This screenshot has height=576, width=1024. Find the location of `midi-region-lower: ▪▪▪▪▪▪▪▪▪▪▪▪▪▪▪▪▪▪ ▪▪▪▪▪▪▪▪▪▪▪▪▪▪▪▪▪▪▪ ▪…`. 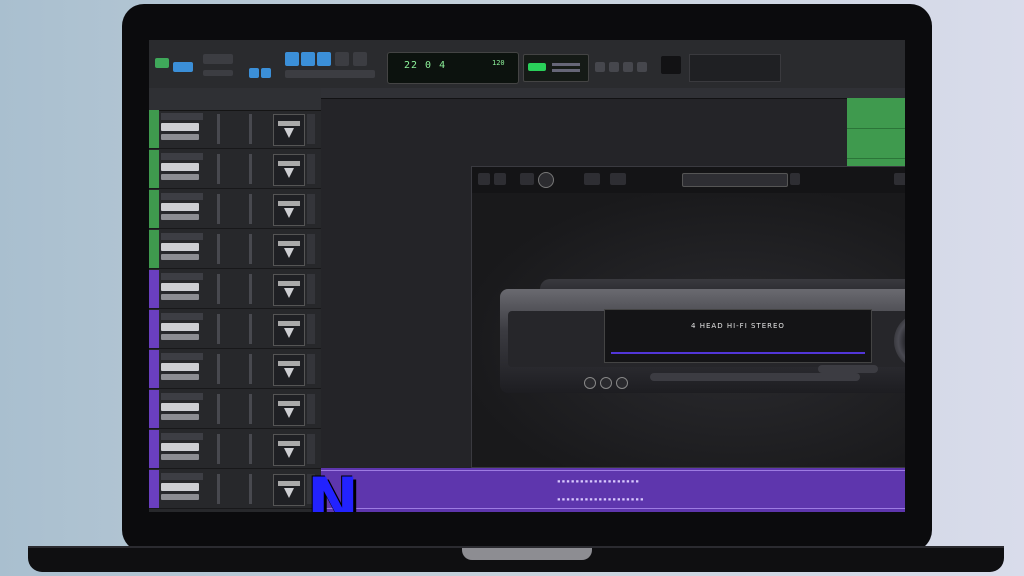

midi-region-lower: ▪▪▪▪▪▪▪▪▪▪▪▪▪▪▪▪▪▪ ▪▪▪▪▪▪▪▪▪▪▪▪▪▪▪▪▪▪▪ ▪… is located at coordinates (613, 490).